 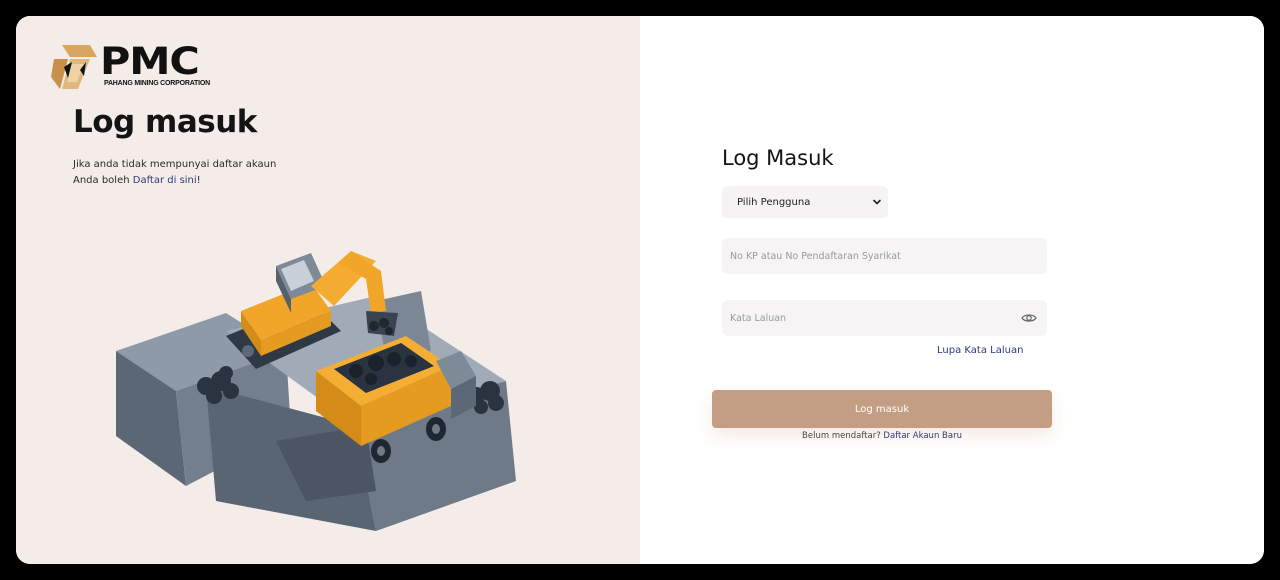 I want to click on id-number-field, so click(x=884, y=256).